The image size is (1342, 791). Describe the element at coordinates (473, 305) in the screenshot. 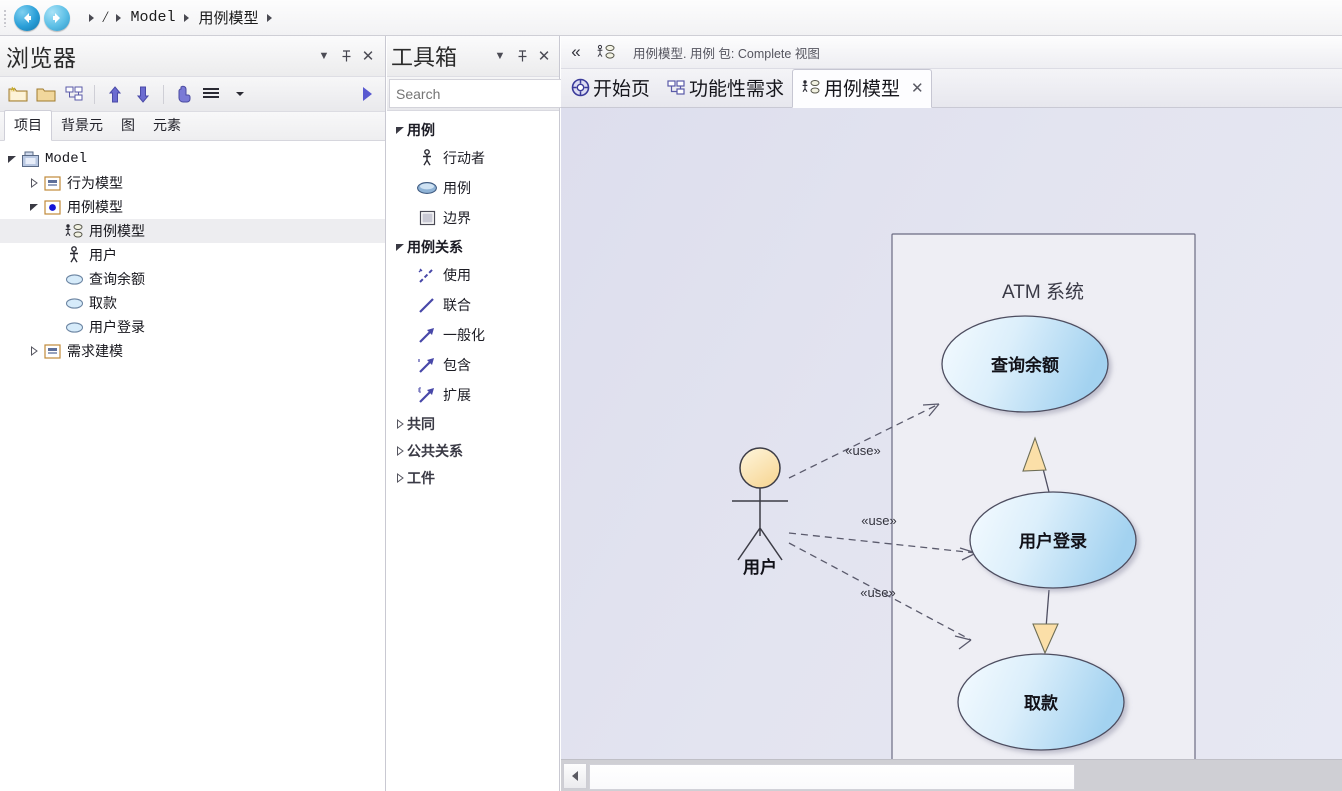

I see `toolbox-item-联合: 联合` at that location.